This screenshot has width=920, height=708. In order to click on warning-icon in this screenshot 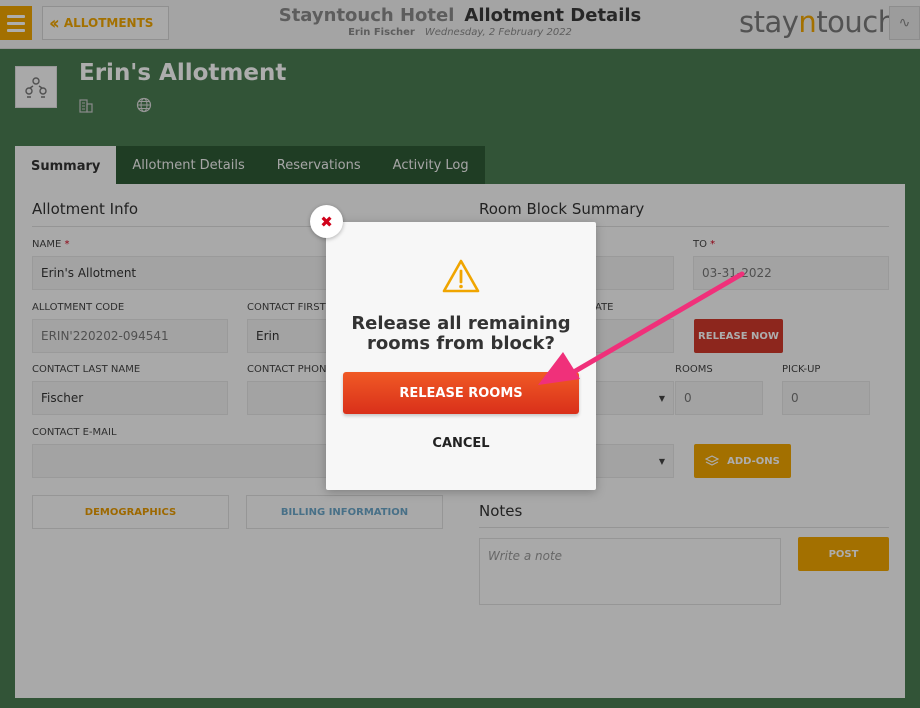, I will do `click(461, 276)`.